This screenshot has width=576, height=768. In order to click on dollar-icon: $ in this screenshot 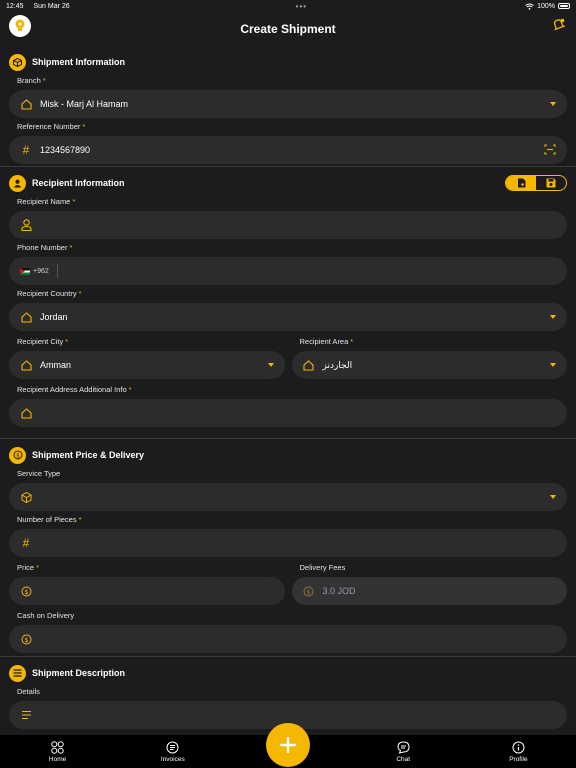, I will do `click(17, 455)`.